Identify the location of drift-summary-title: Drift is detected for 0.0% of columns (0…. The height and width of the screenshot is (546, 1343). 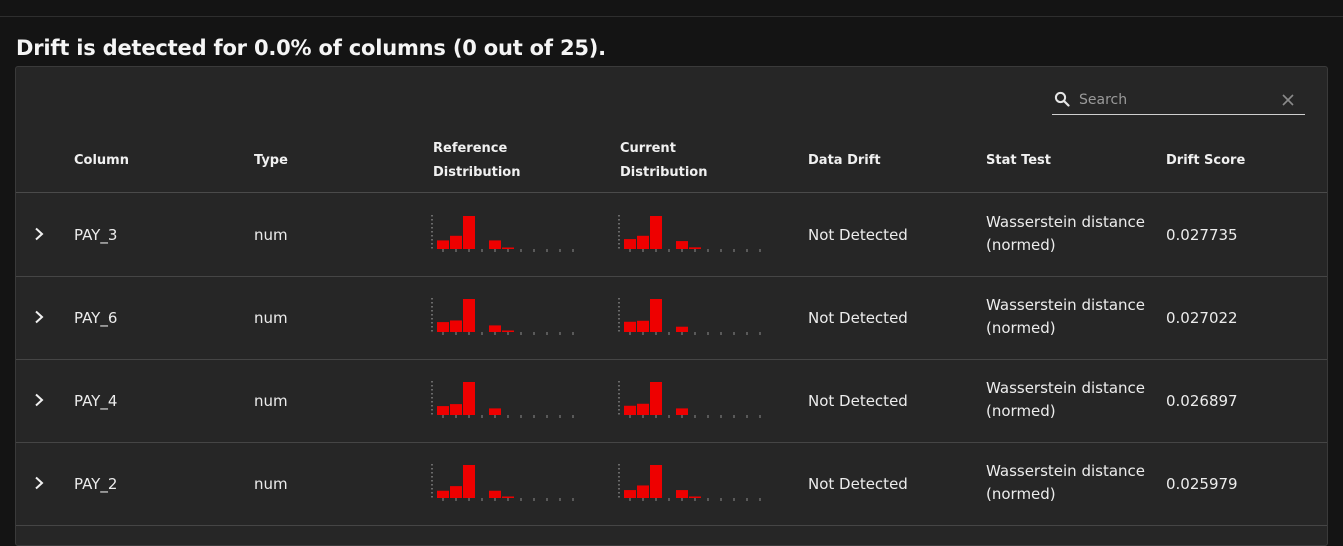
(311, 48).